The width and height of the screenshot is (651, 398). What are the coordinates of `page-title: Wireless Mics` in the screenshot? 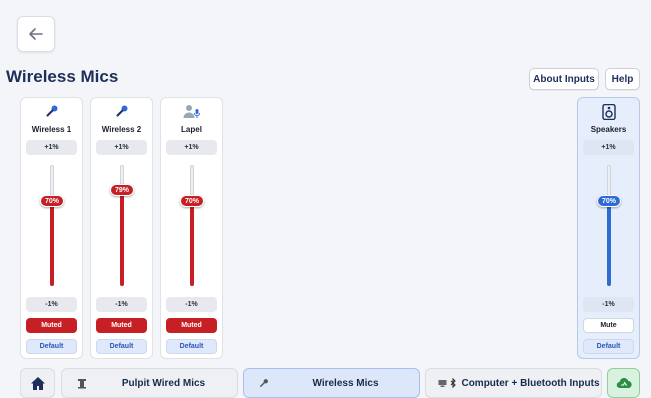 It's located at (62, 76).